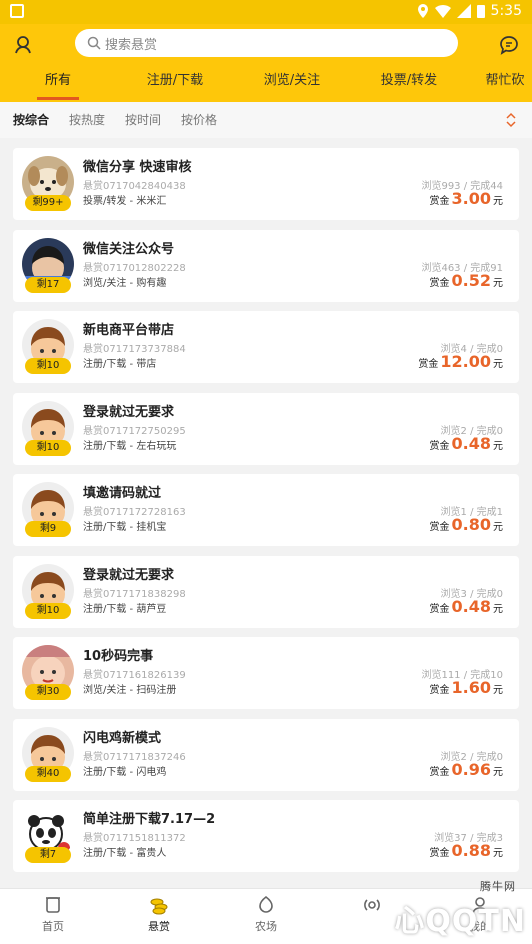 The image size is (532, 944). I want to click on status-icons: 5:35, so click(469, 11).